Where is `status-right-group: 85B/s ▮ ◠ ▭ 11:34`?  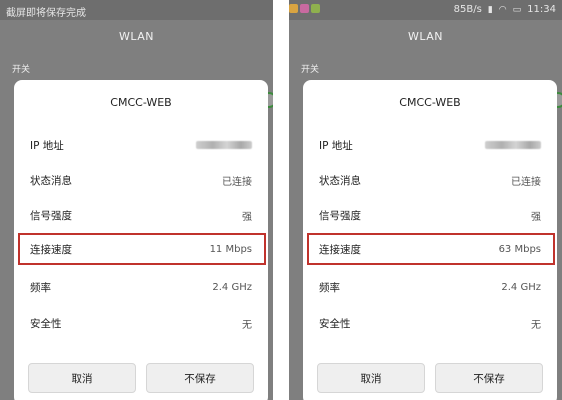
status-right-group: 85B/s ▮ ◠ ▭ 11:34 is located at coordinates (505, 9).